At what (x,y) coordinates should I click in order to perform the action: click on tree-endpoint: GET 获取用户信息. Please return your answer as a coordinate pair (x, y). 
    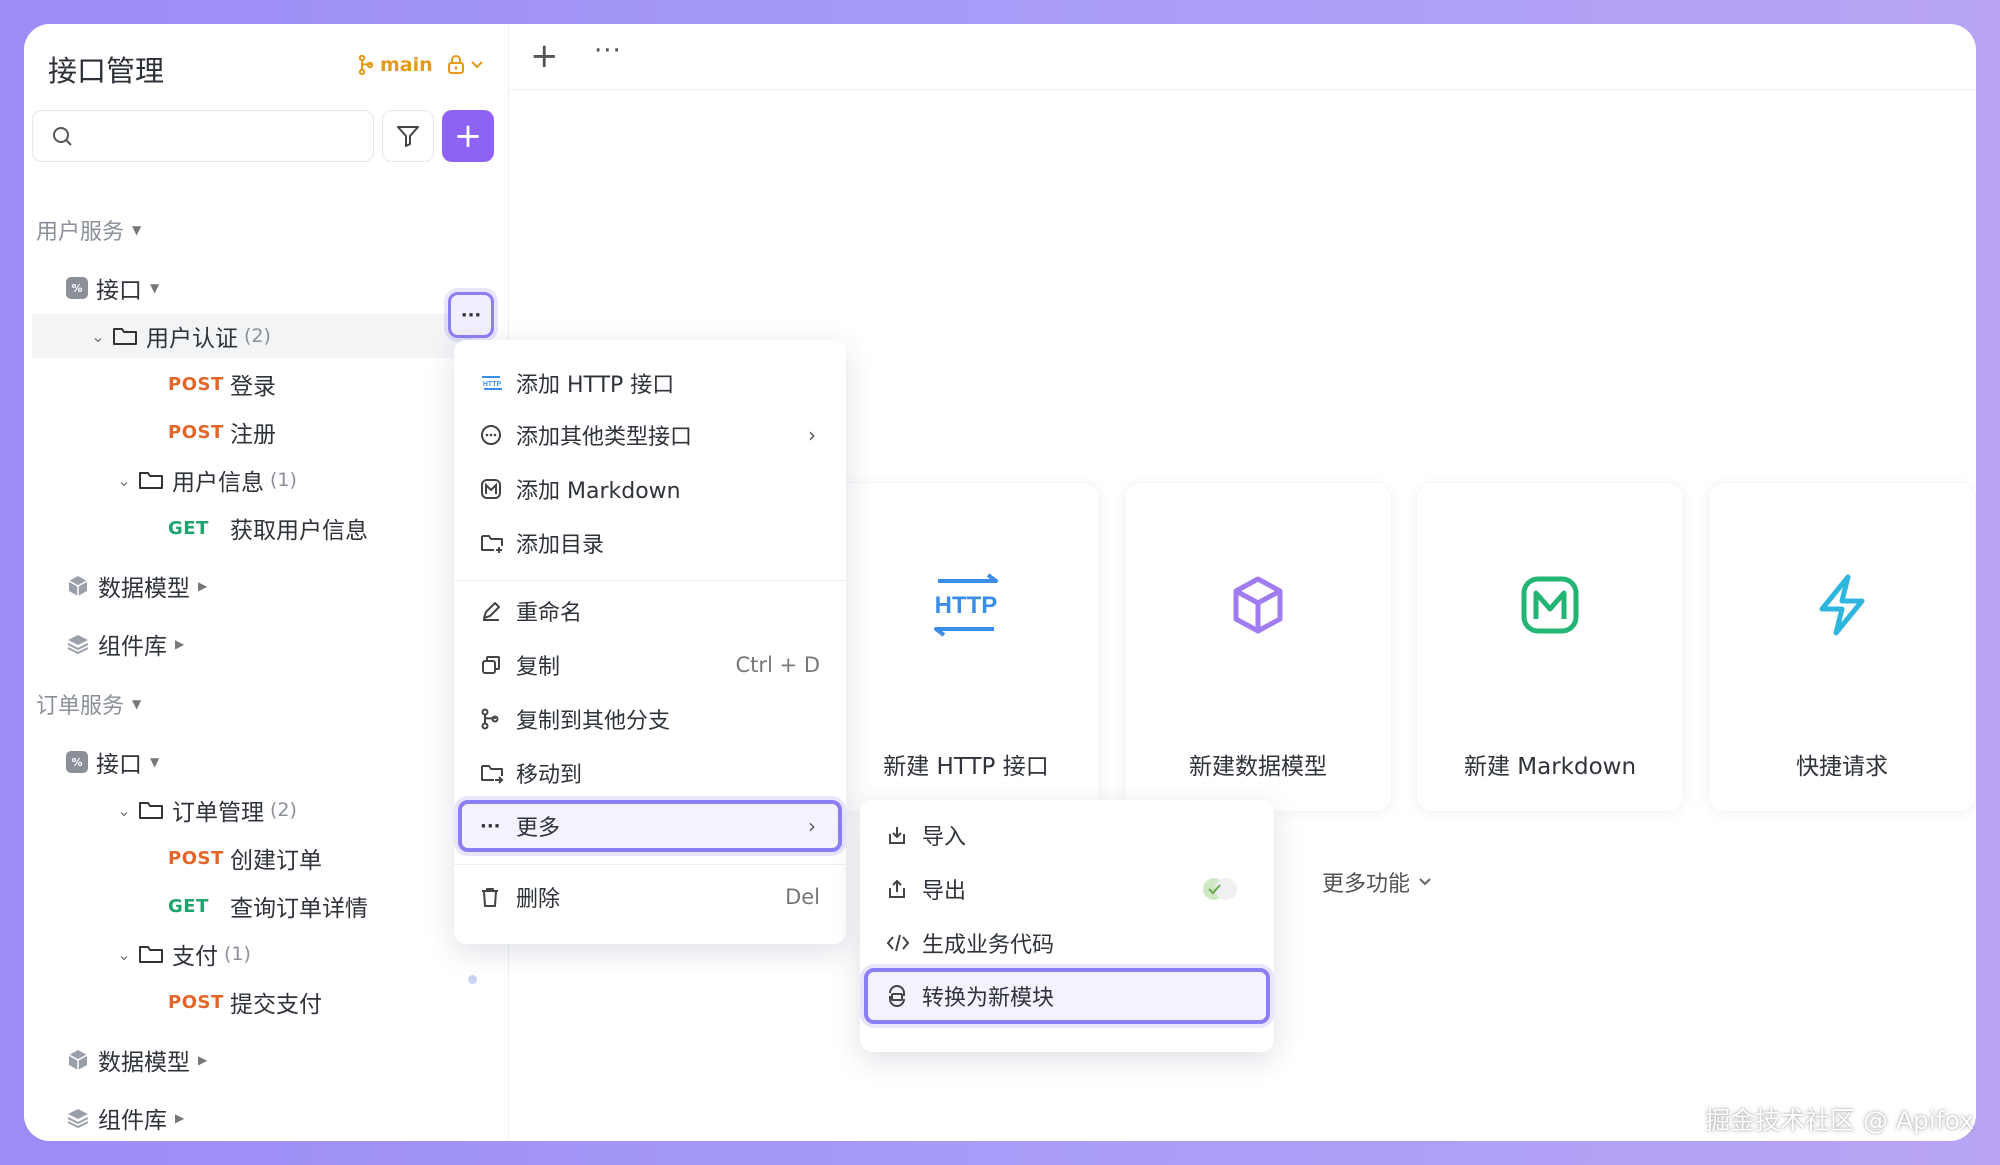
    Looking at the image, I should click on (268, 528).